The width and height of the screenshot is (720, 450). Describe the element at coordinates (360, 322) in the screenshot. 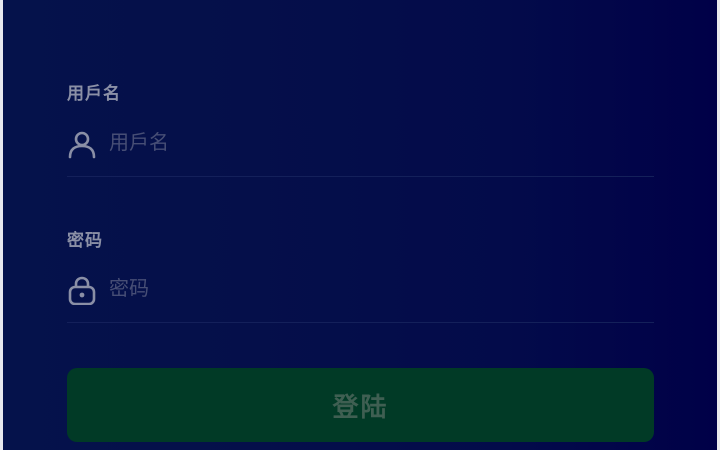

I see `password-divider` at that location.